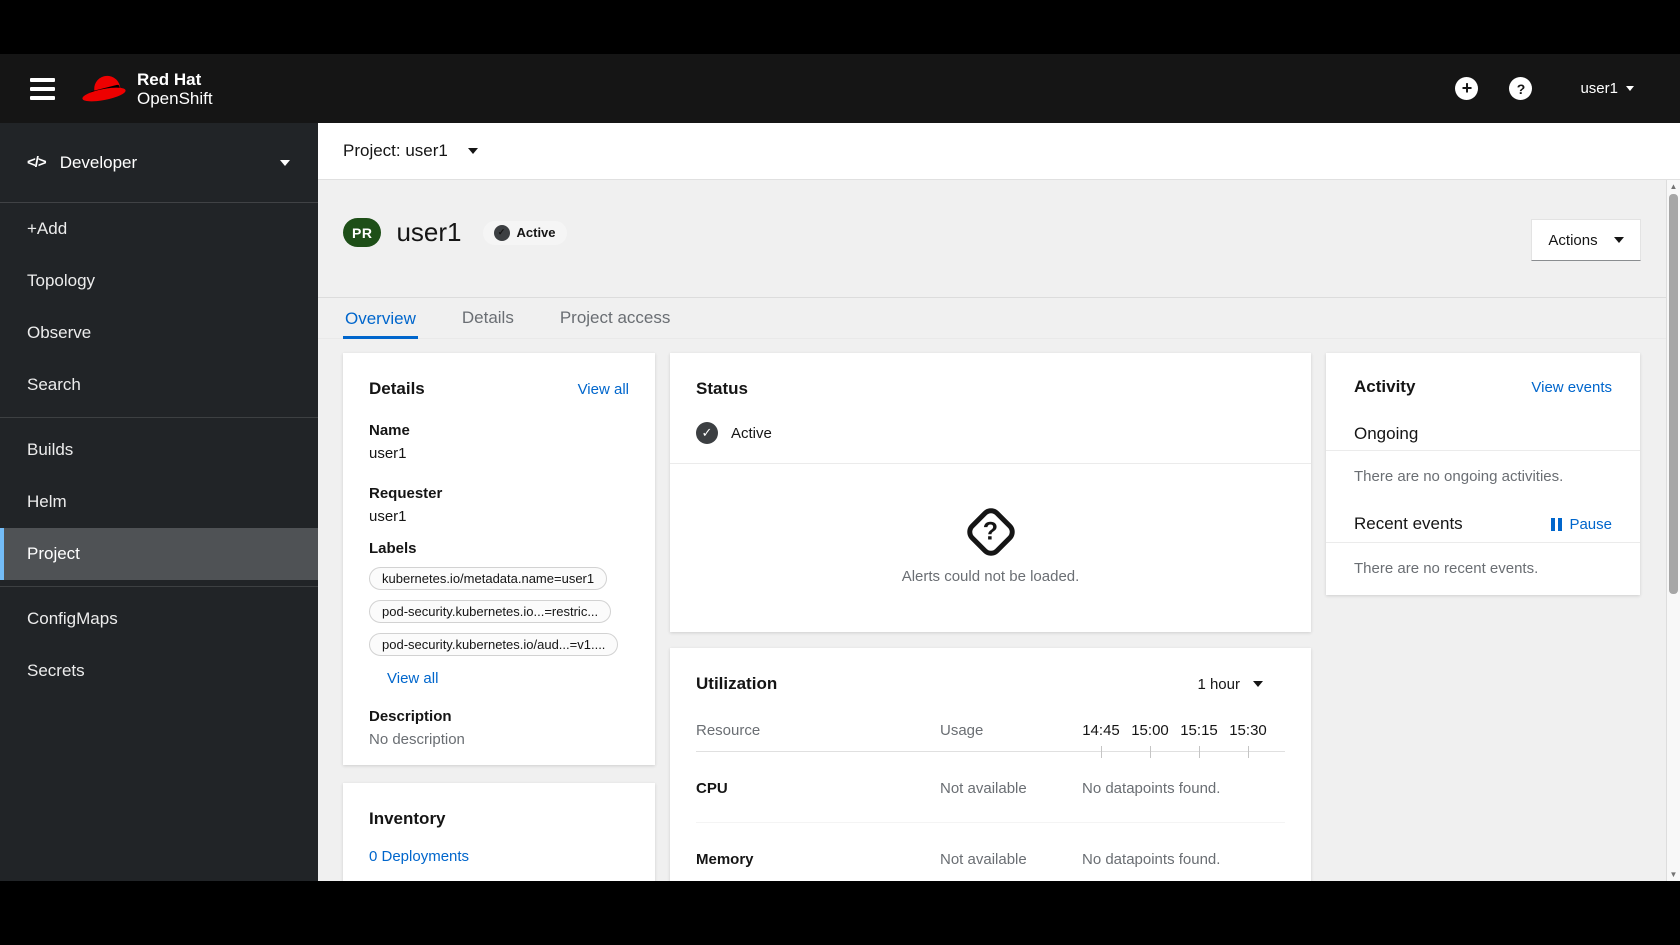 The image size is (1680, 945). Describe the element at coordinates (1218, 684) in the screenshot. I see `duration-value: 1 hour` at that location.